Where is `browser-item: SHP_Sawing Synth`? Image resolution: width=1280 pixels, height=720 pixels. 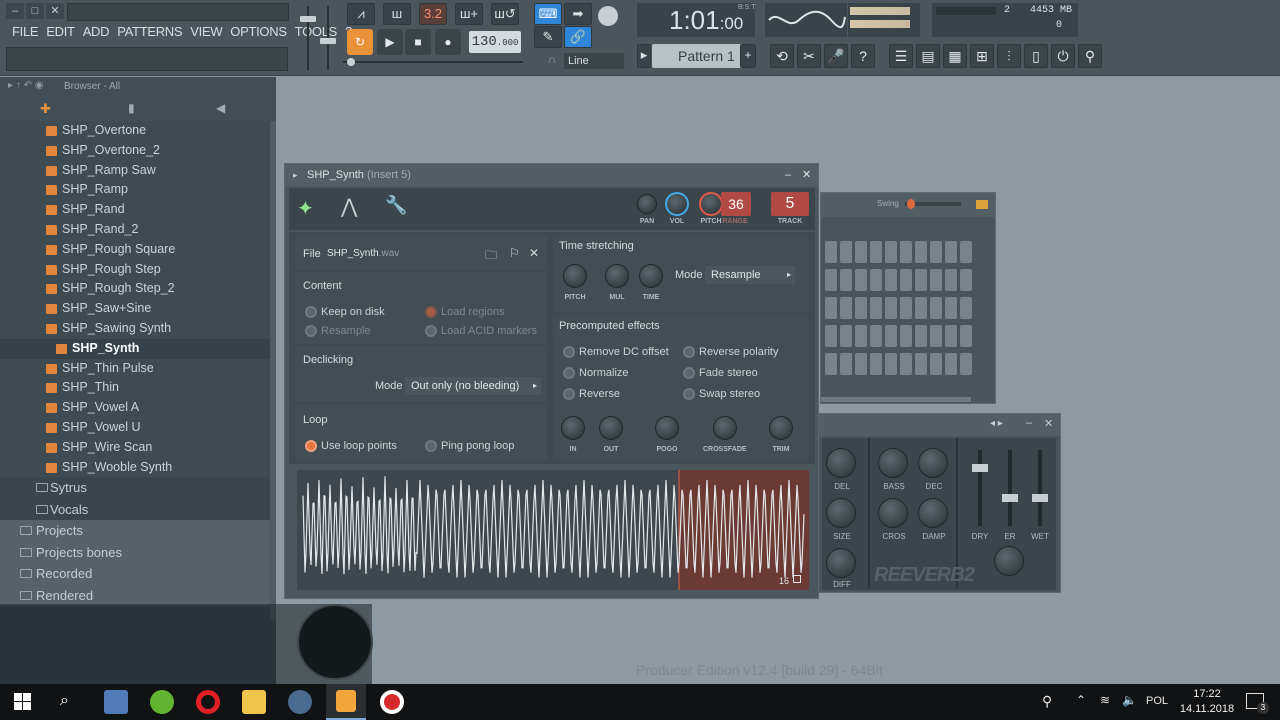 browser-item: SHP_Sawing Synth is located at coordinates (135, 329).